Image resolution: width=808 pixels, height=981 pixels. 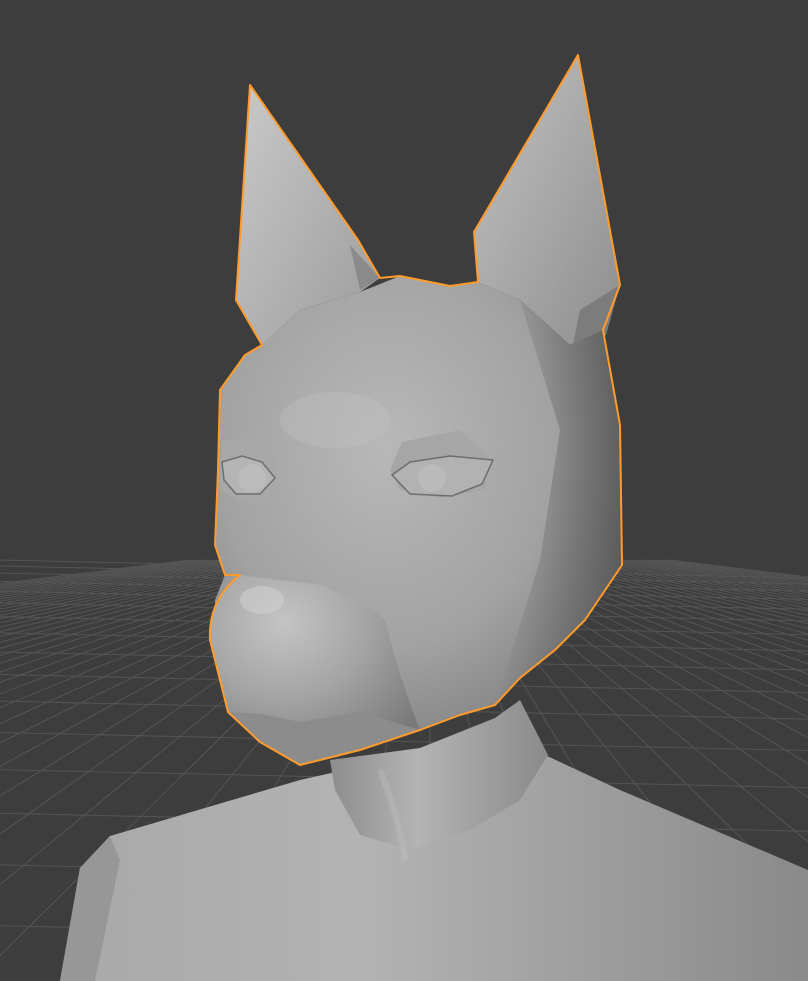 What do you see at coordinates (262, 600) in the screenshot?
I see `nose-highlight` at bounding box center [262, 600].